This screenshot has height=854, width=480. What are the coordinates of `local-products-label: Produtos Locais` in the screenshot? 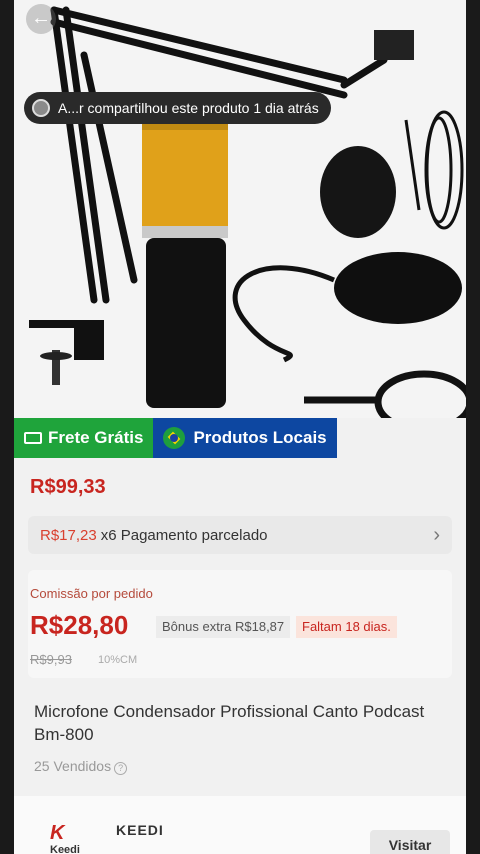 It's located at (260, 437).